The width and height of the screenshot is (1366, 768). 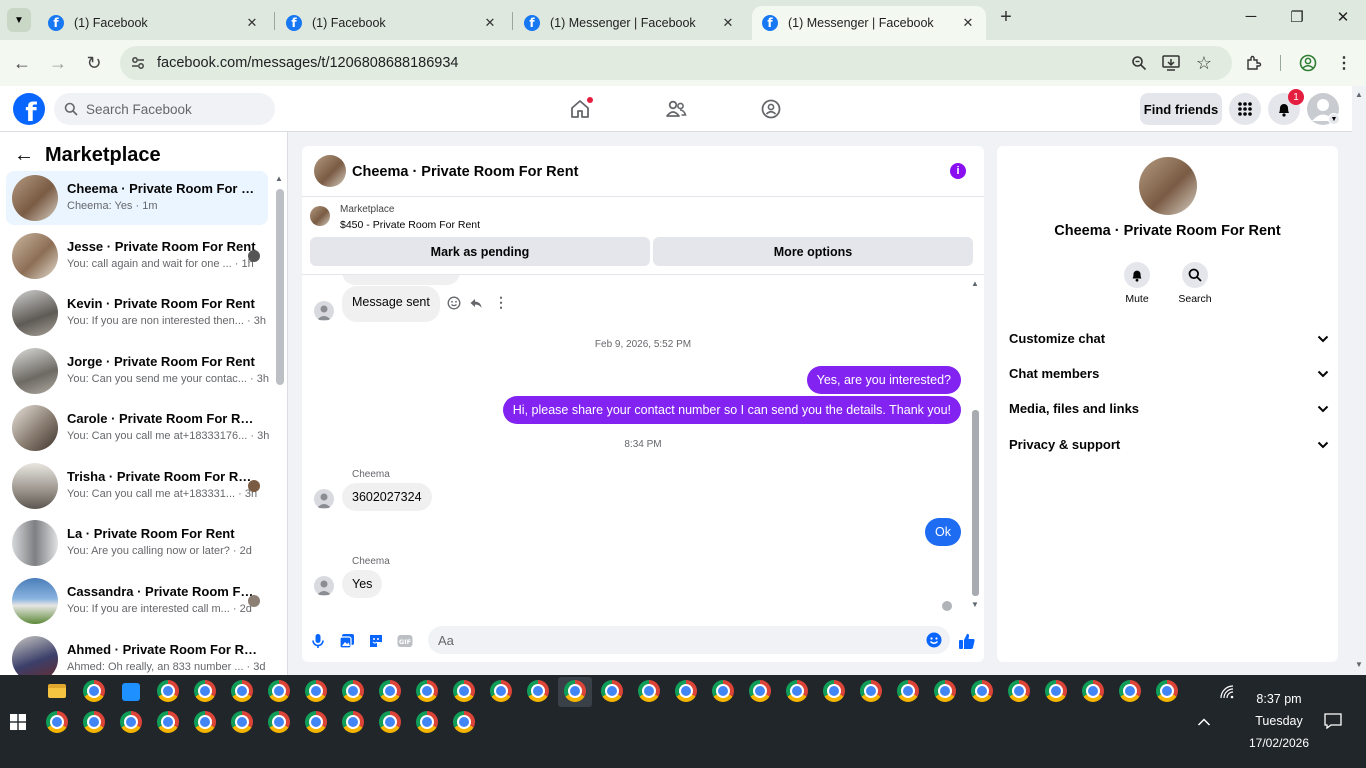 What do you see at coordinates (405, 641) in the screenshot?
I see `gif-icon: GIF` at bounding box center [405, 641].